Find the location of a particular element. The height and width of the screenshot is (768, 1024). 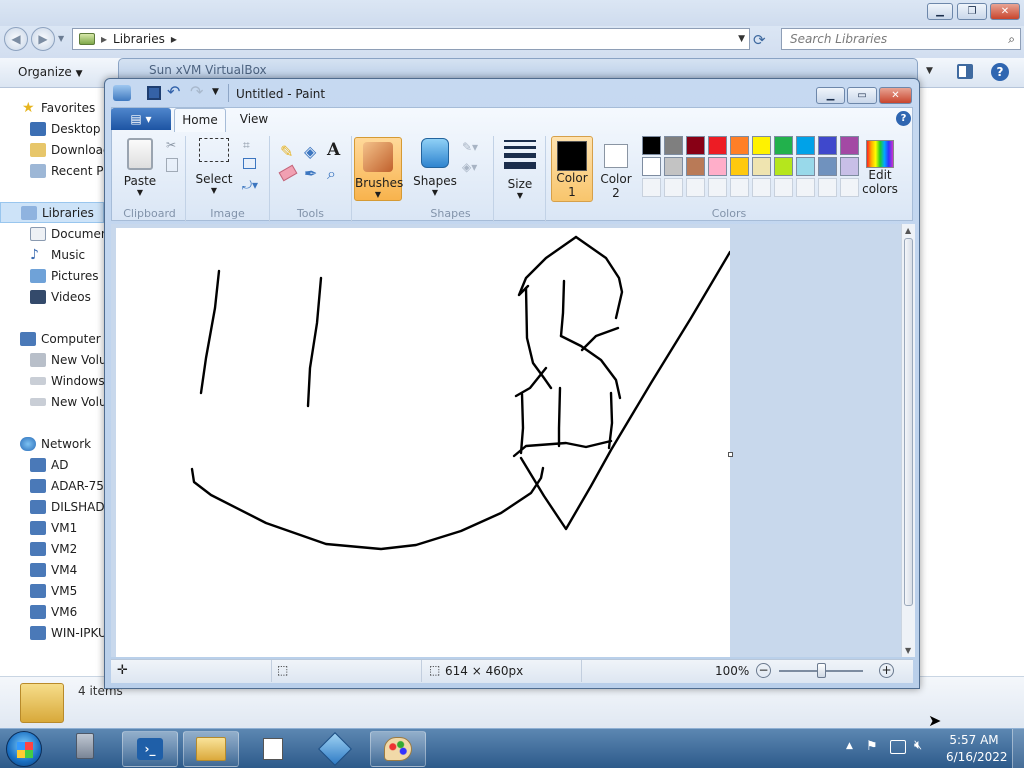

magnifier-icon: ⌕ is located at coordinates (331, 174).